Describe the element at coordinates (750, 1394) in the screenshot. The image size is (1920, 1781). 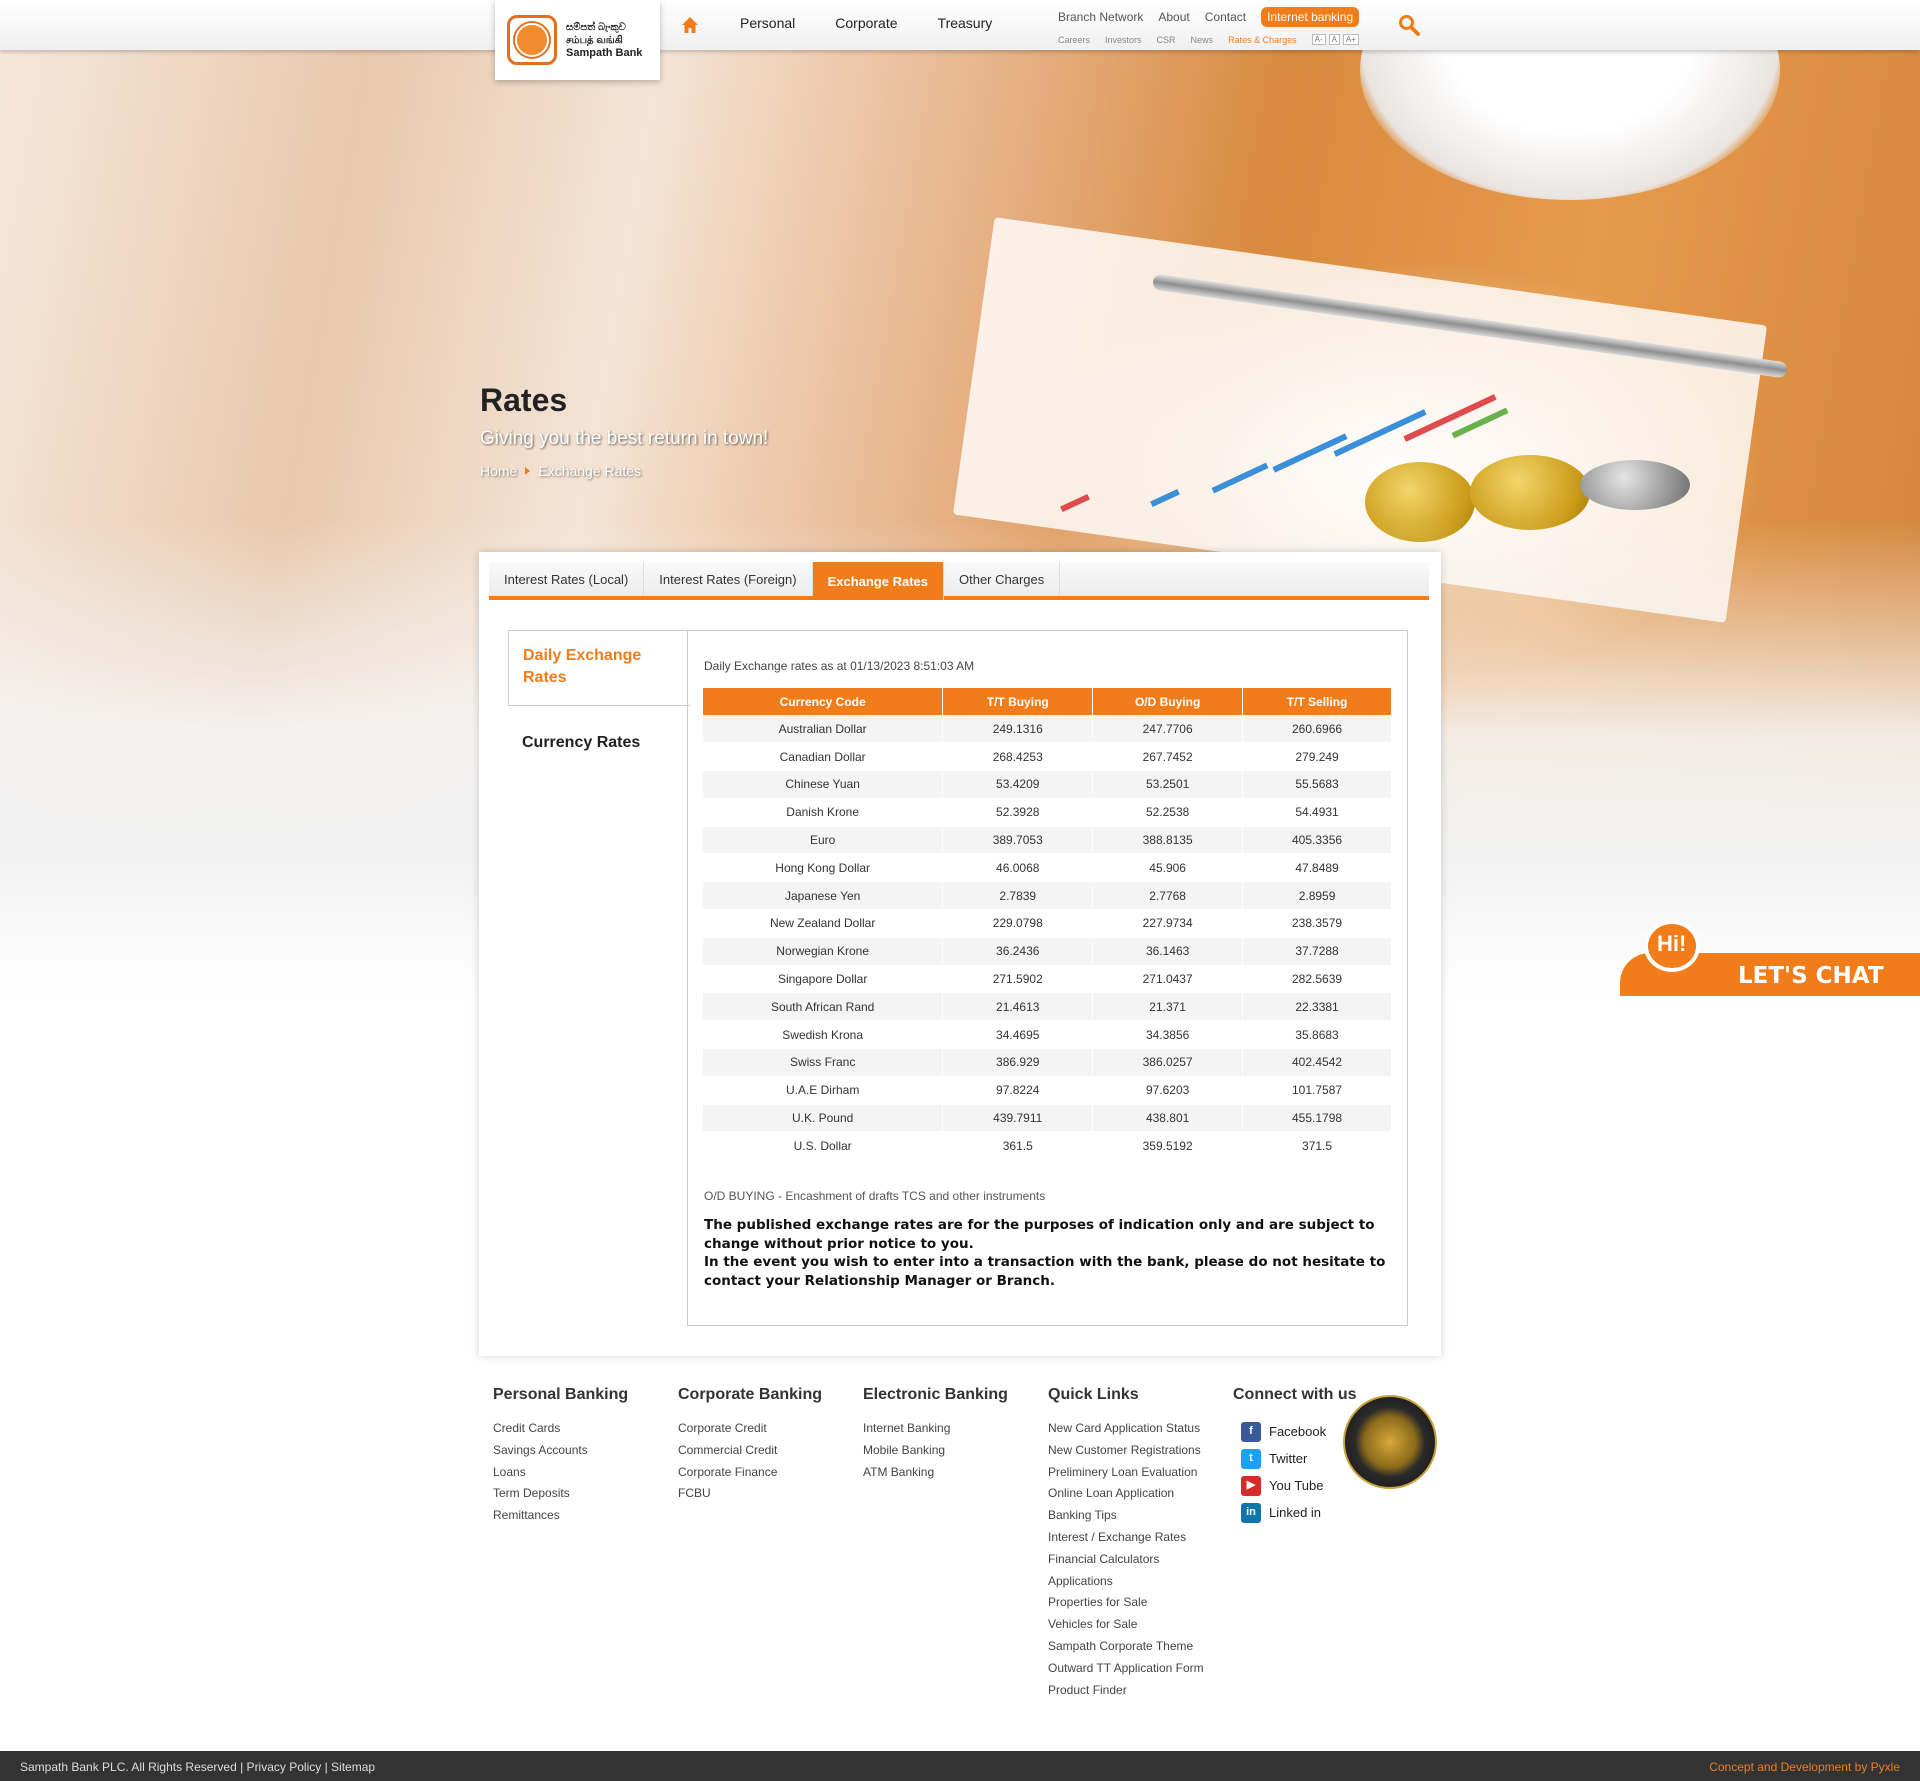
I see `footer-heading: Corporate Banking` at that location.